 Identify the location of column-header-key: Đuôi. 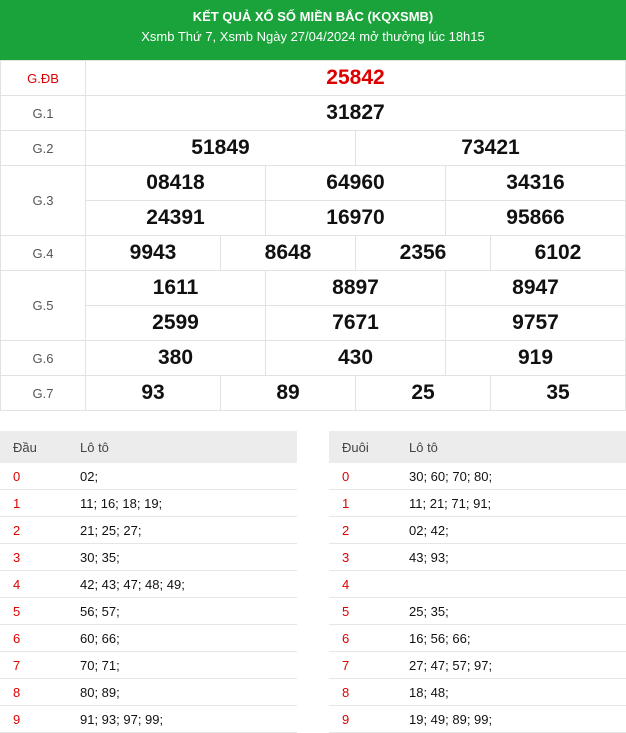
(362, 447).